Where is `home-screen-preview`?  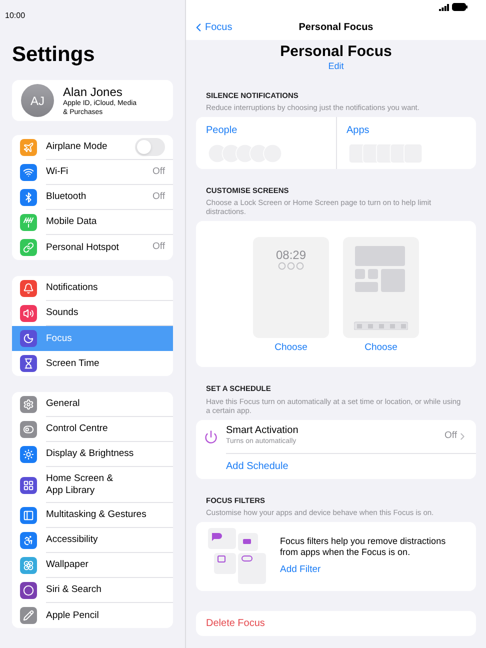
home-screen-preview is located at coordinates (381, 287).